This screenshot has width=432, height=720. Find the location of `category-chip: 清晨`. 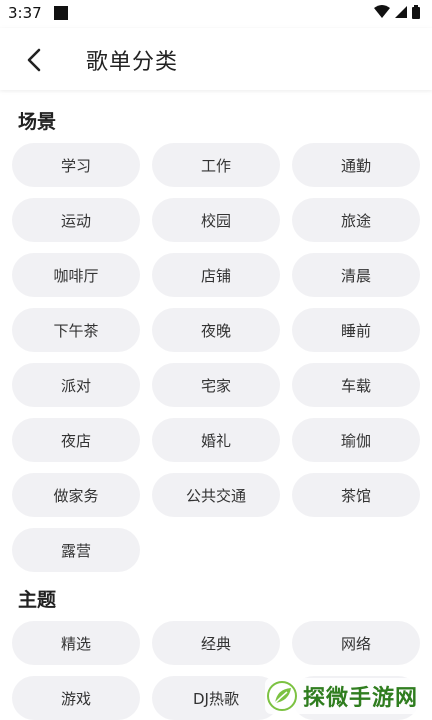

category-chip: 清晨 is located at coordinates (356, 275).